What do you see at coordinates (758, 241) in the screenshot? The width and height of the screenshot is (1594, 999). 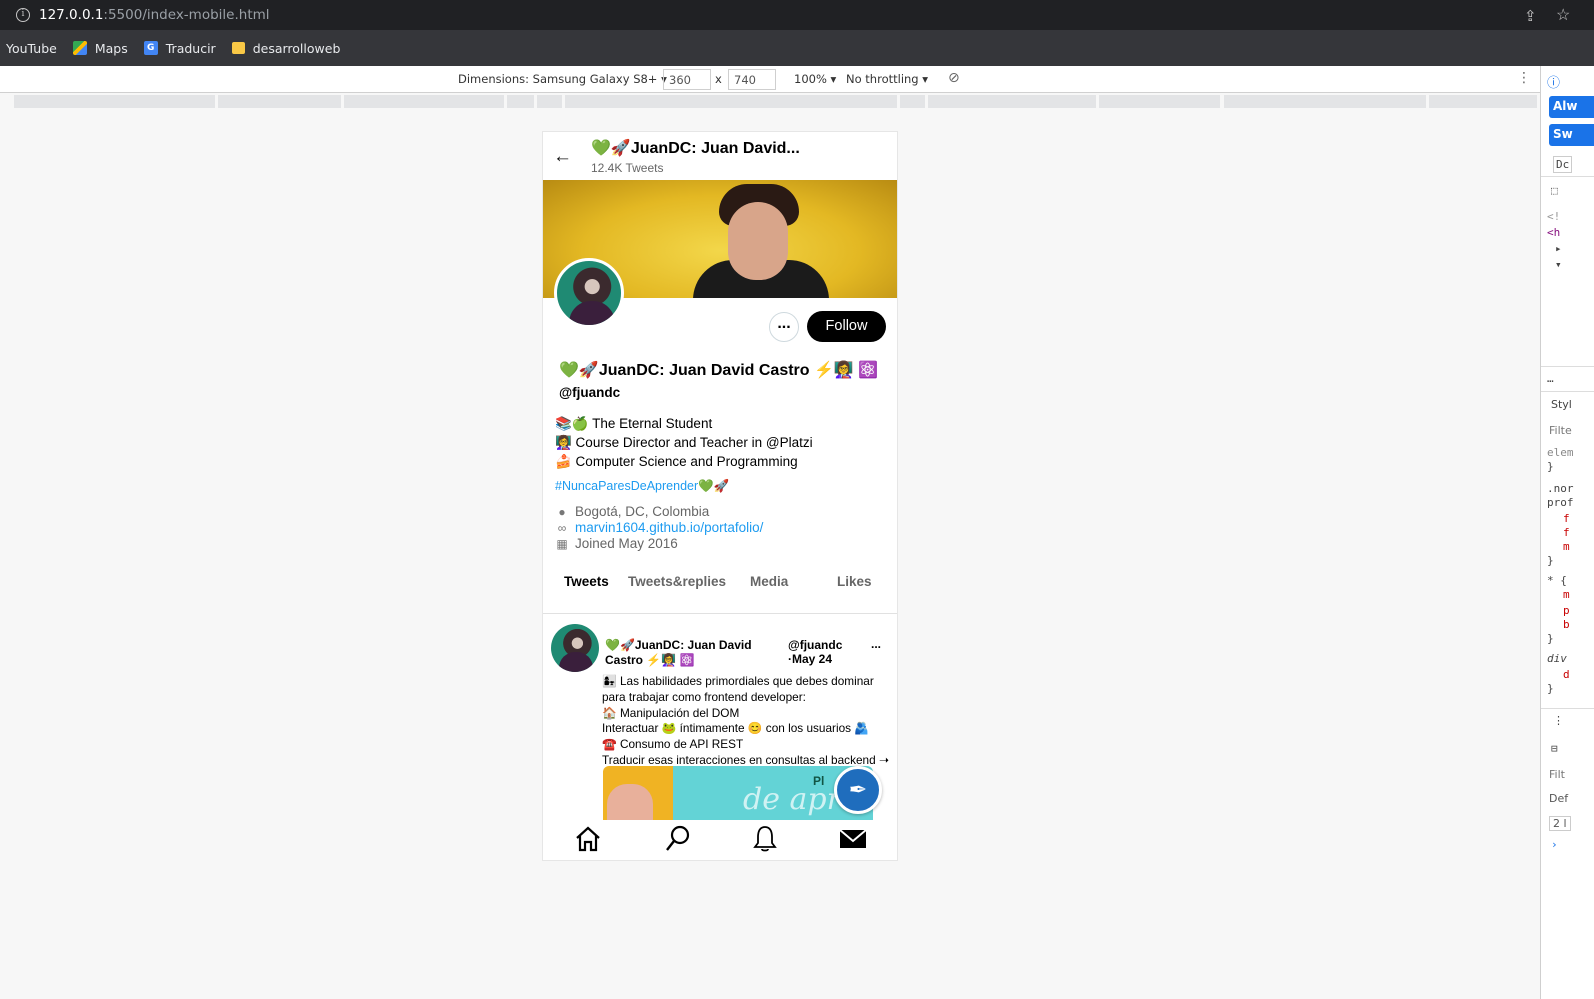 I see `banner-figure` at bounding box center [758, 241].